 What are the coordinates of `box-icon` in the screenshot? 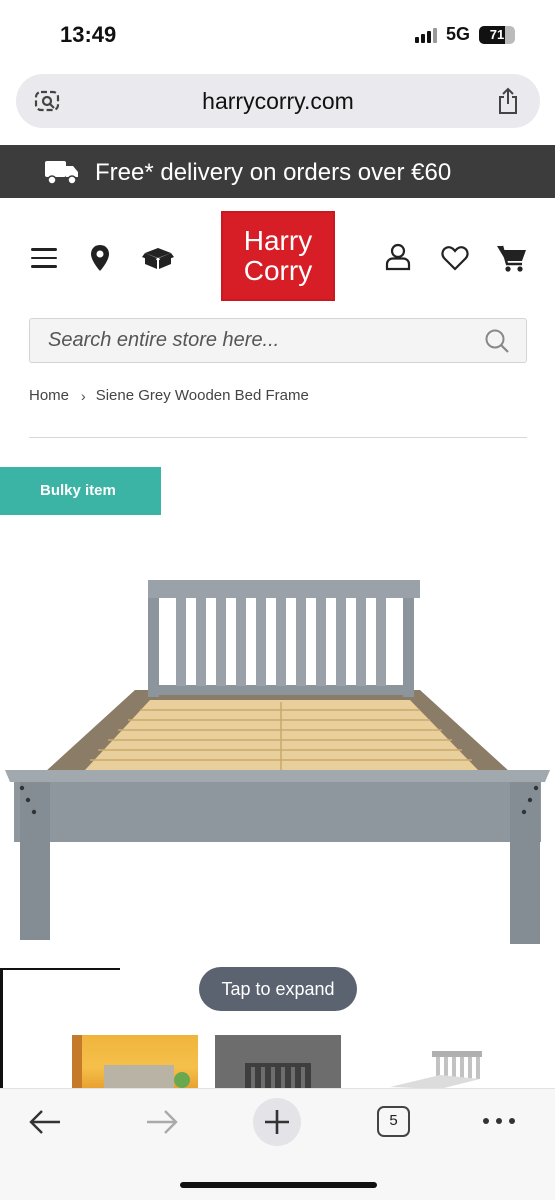 It's located at (158, 258).